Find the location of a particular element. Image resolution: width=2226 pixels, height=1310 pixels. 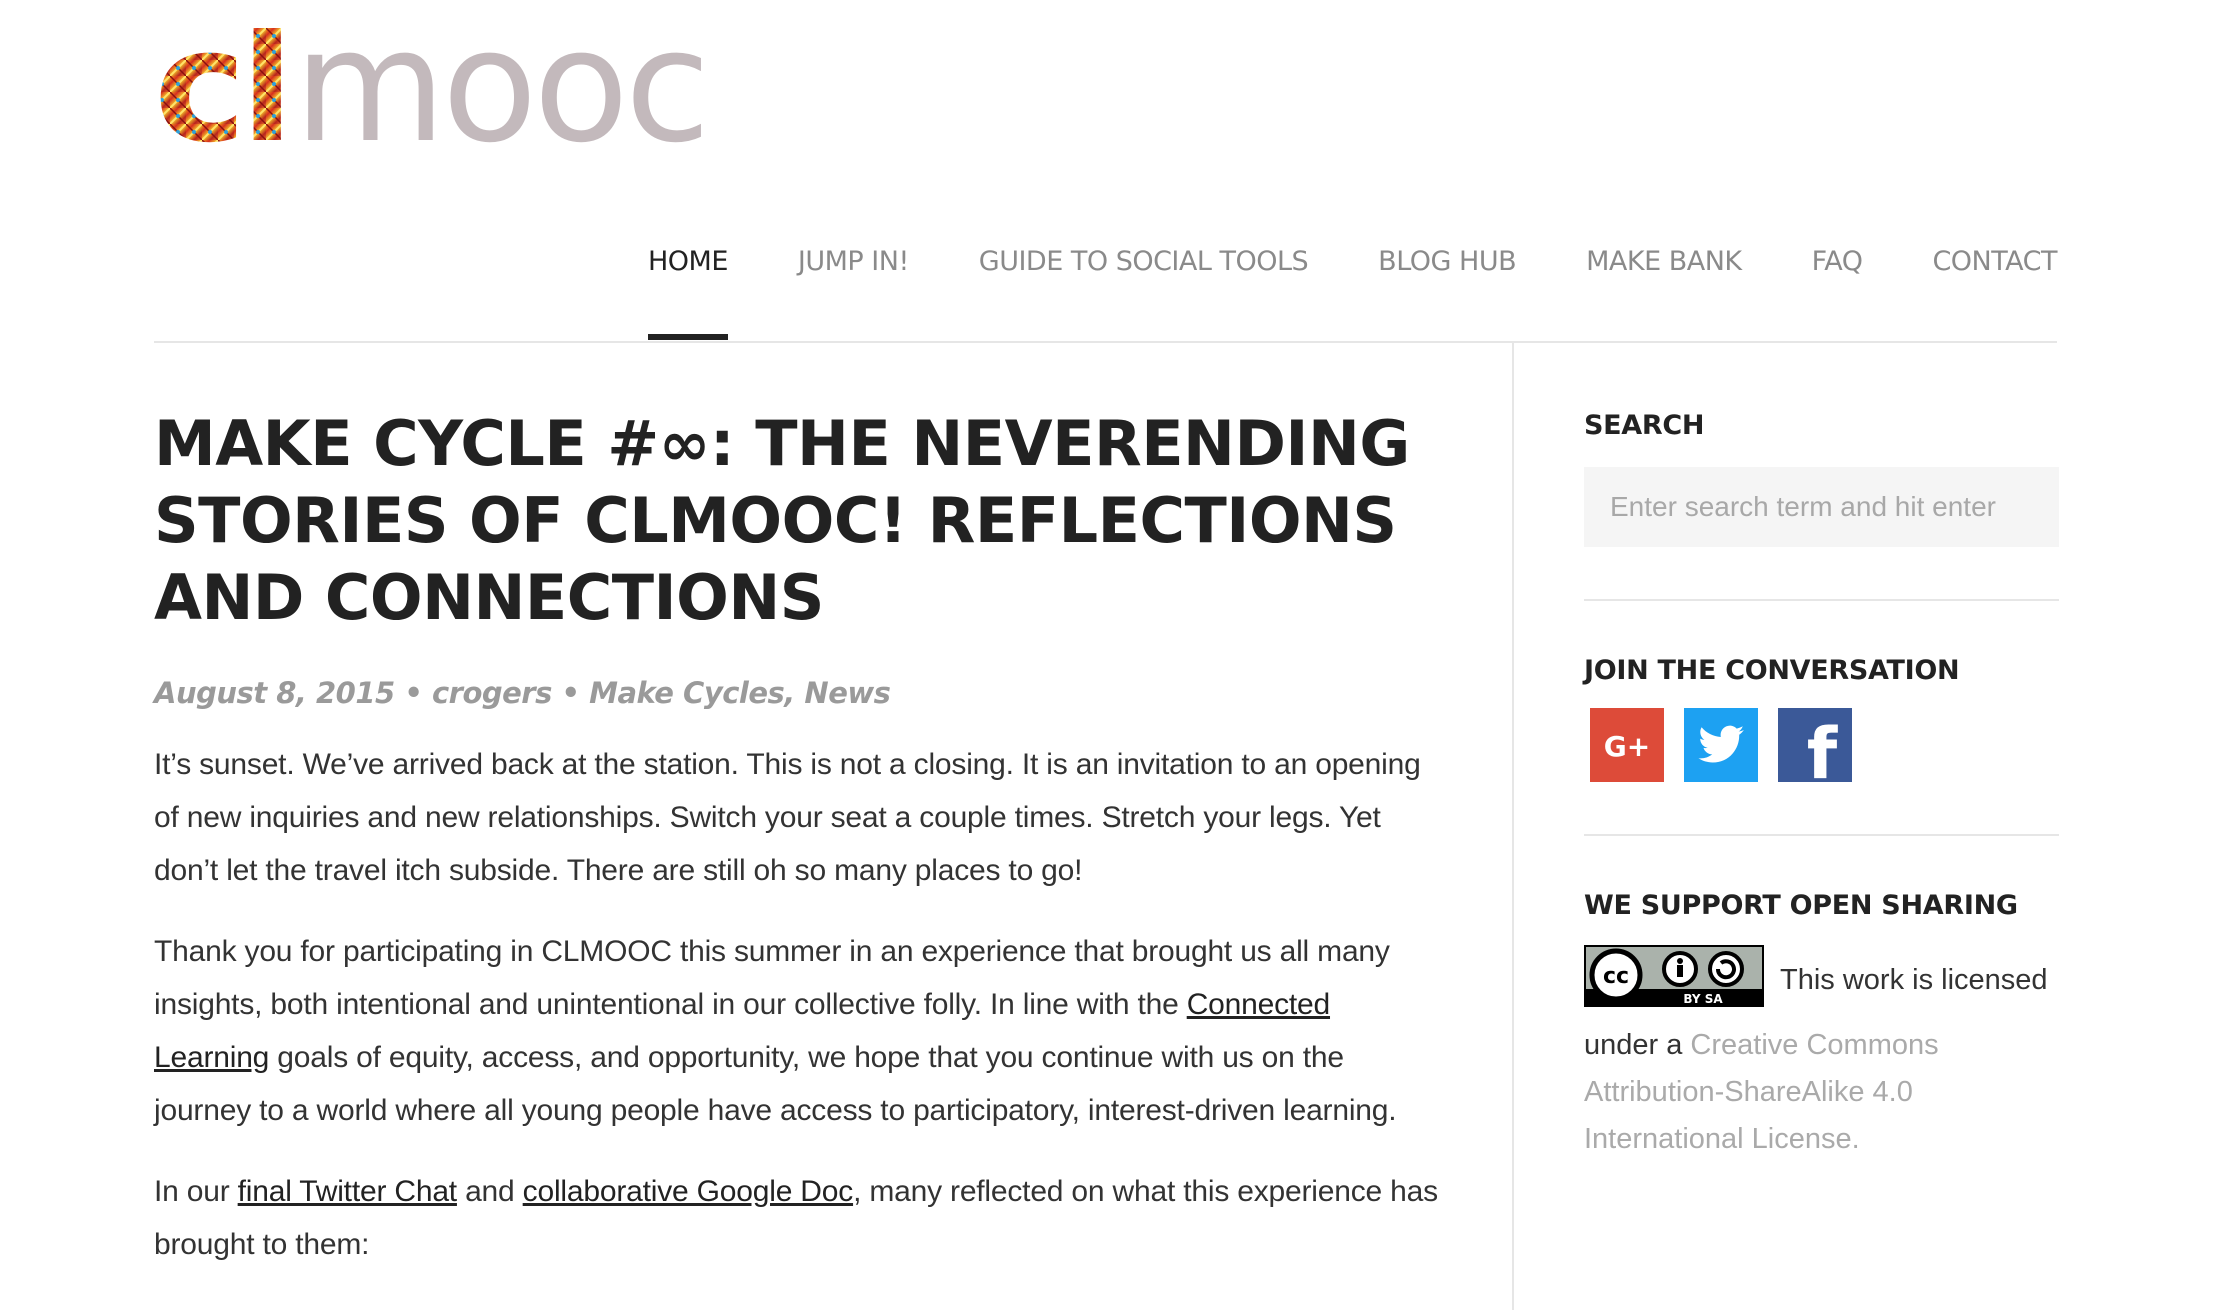

nav-make-bank: MAKE BANK is located at coordinates (1664, 262).